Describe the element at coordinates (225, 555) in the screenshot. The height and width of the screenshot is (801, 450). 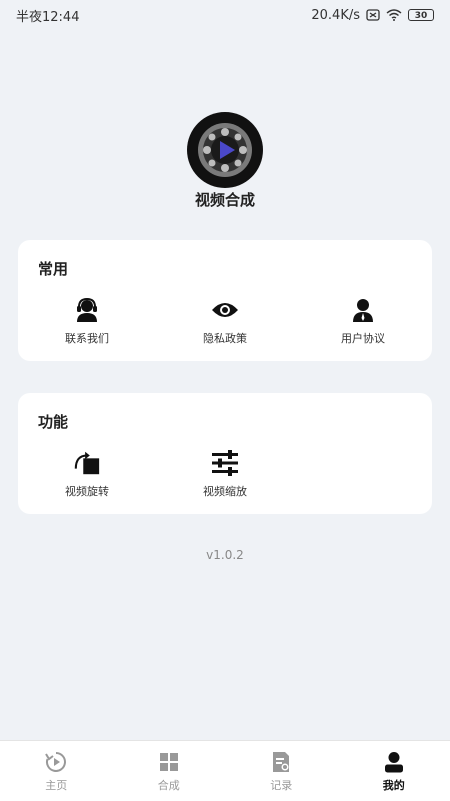
I see `version-text: v1.0.2` at that location.